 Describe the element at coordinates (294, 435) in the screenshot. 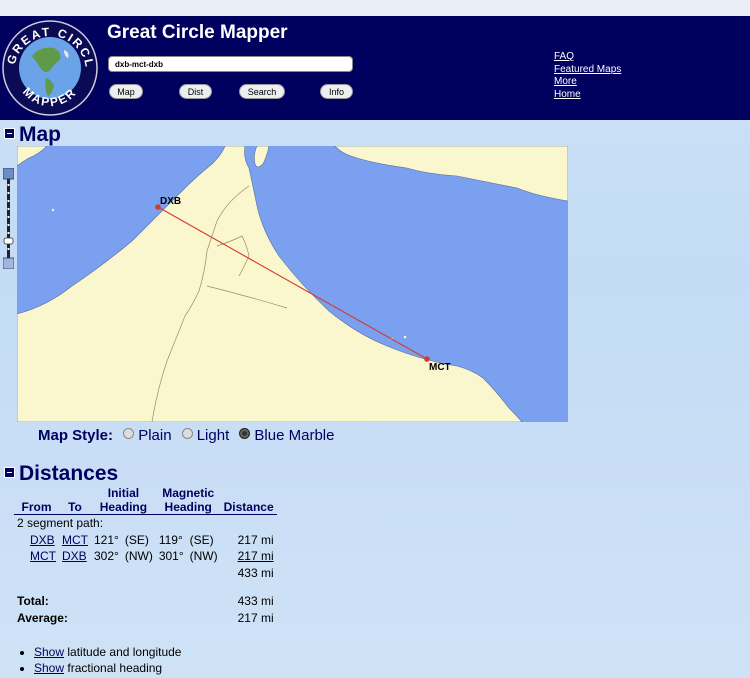

I see `blue-marble-option: Blue Marble` at that location.